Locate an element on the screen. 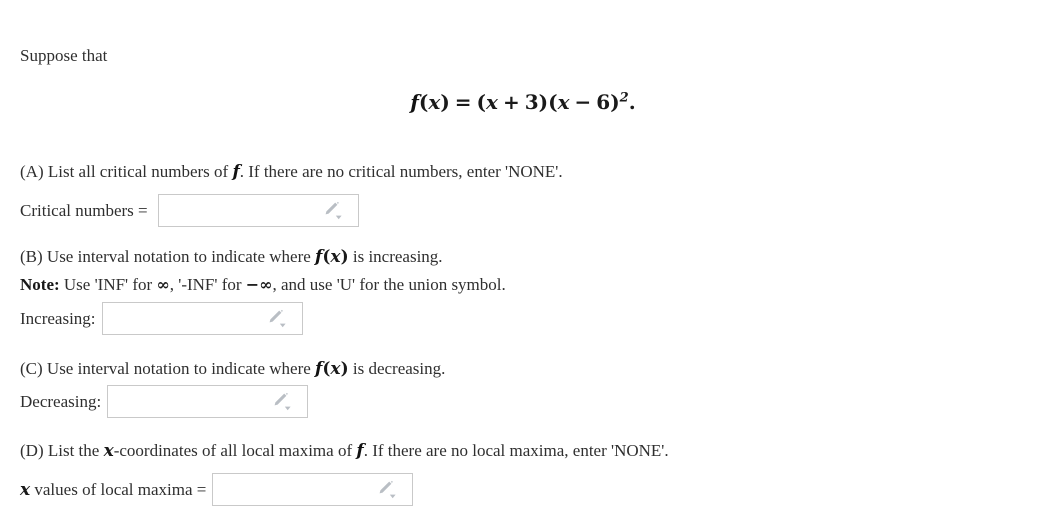 The image size is (1046, 506). part-d-function-symbol: f is located at coordinates (360, 451).